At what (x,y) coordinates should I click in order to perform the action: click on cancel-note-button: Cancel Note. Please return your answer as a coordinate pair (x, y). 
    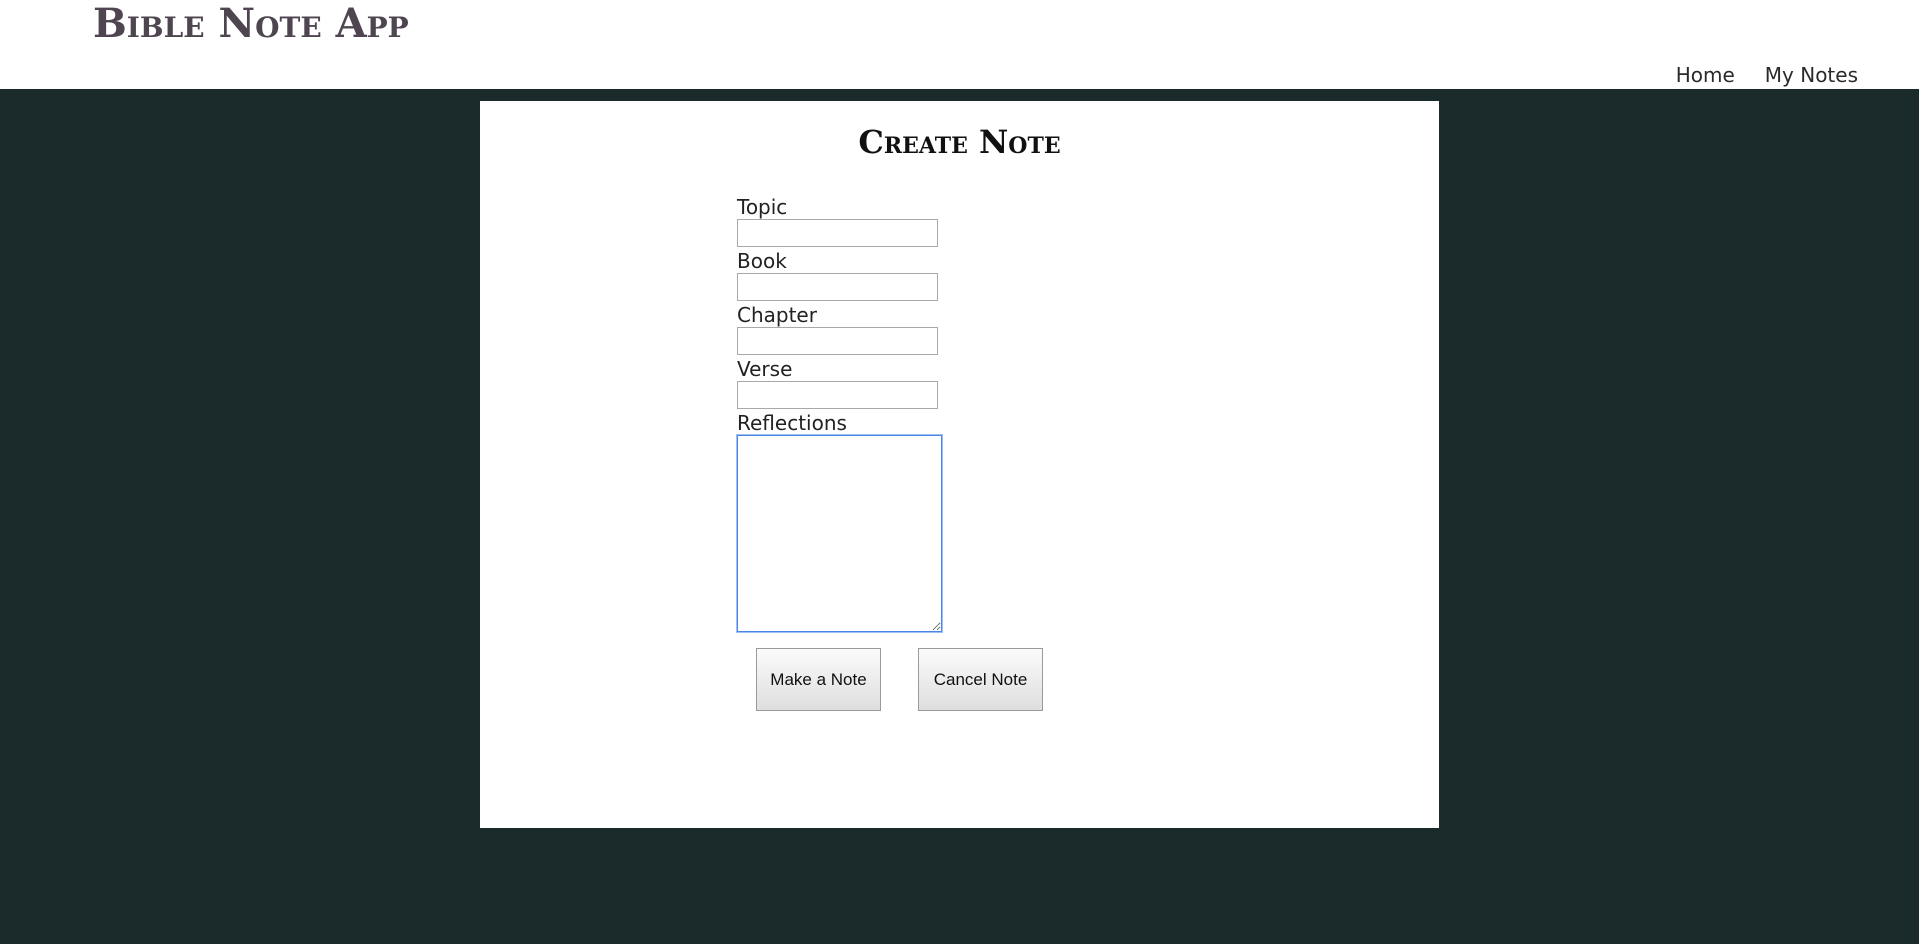
    Looking at the image, I should click on (980, 679).